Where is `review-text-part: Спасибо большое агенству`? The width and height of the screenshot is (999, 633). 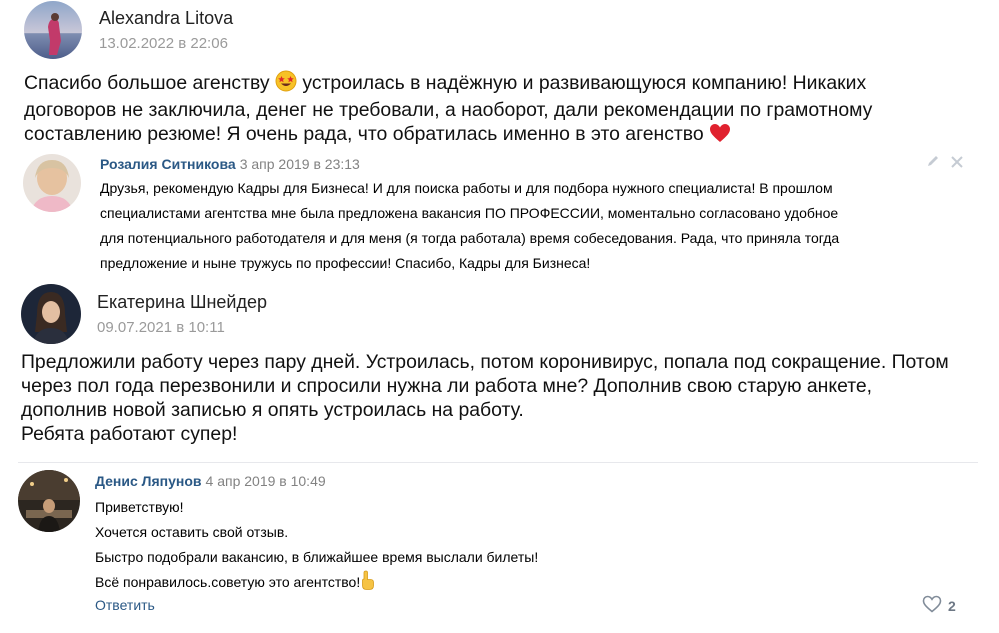
review-text-part: Спасибо большое агенству is located at coordinates (149, 83).